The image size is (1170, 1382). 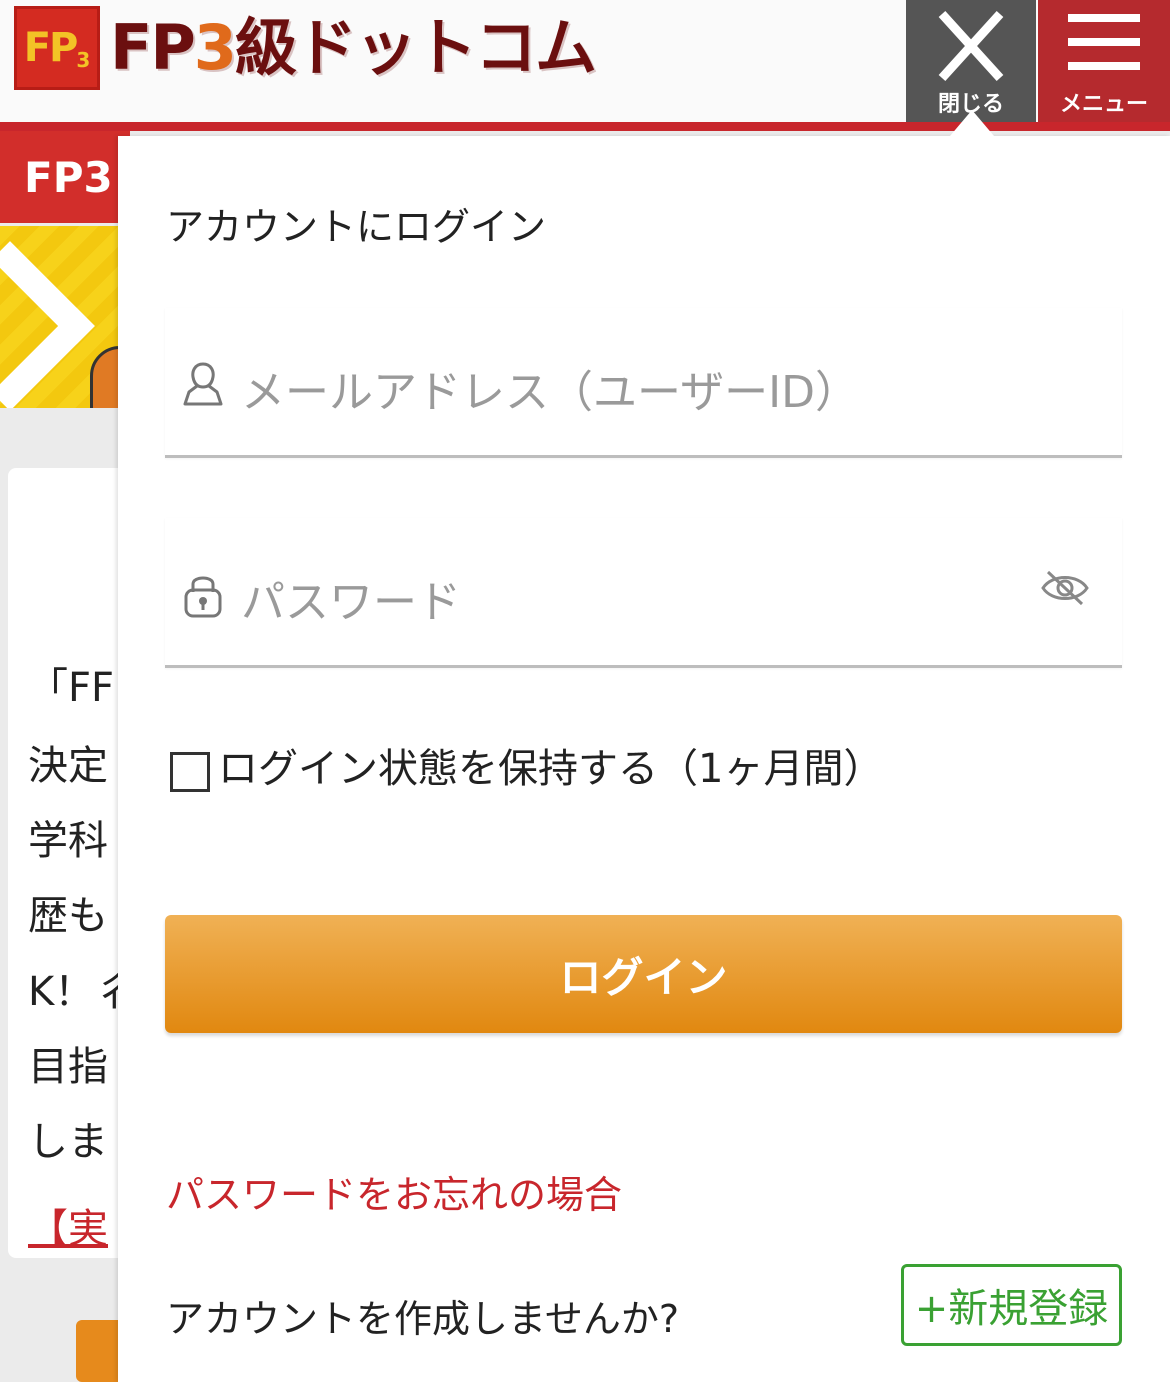 I want to click on bg-text-line: 「FF, so click(x=71, y=688).